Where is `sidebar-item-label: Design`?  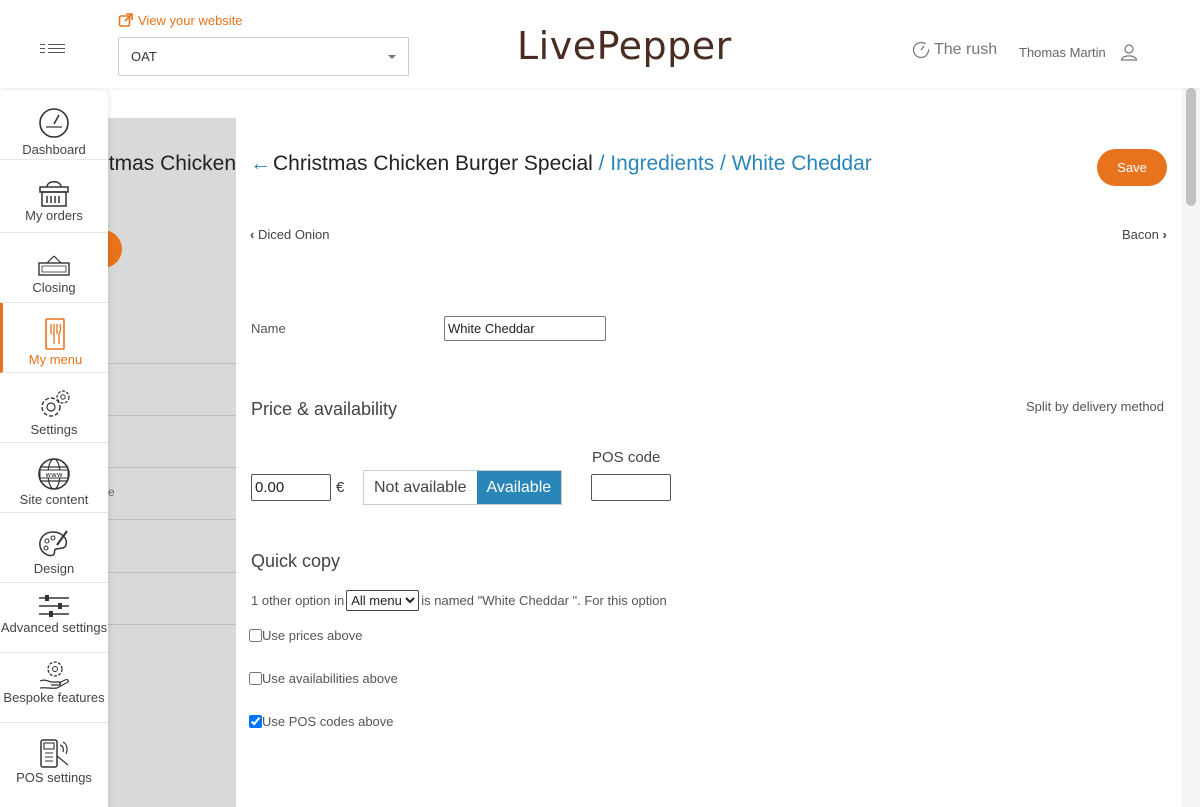
sidebar-item-label: Design is located at coordinates (54, 568).